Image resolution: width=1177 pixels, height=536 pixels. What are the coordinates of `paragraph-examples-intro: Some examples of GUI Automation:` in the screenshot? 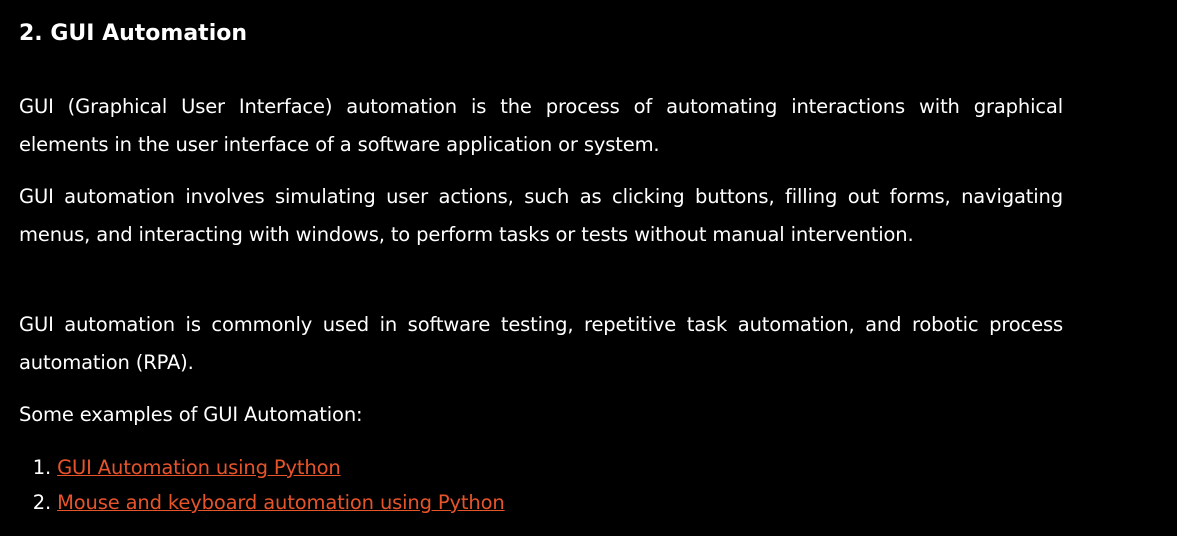 It's located at (191, 414).